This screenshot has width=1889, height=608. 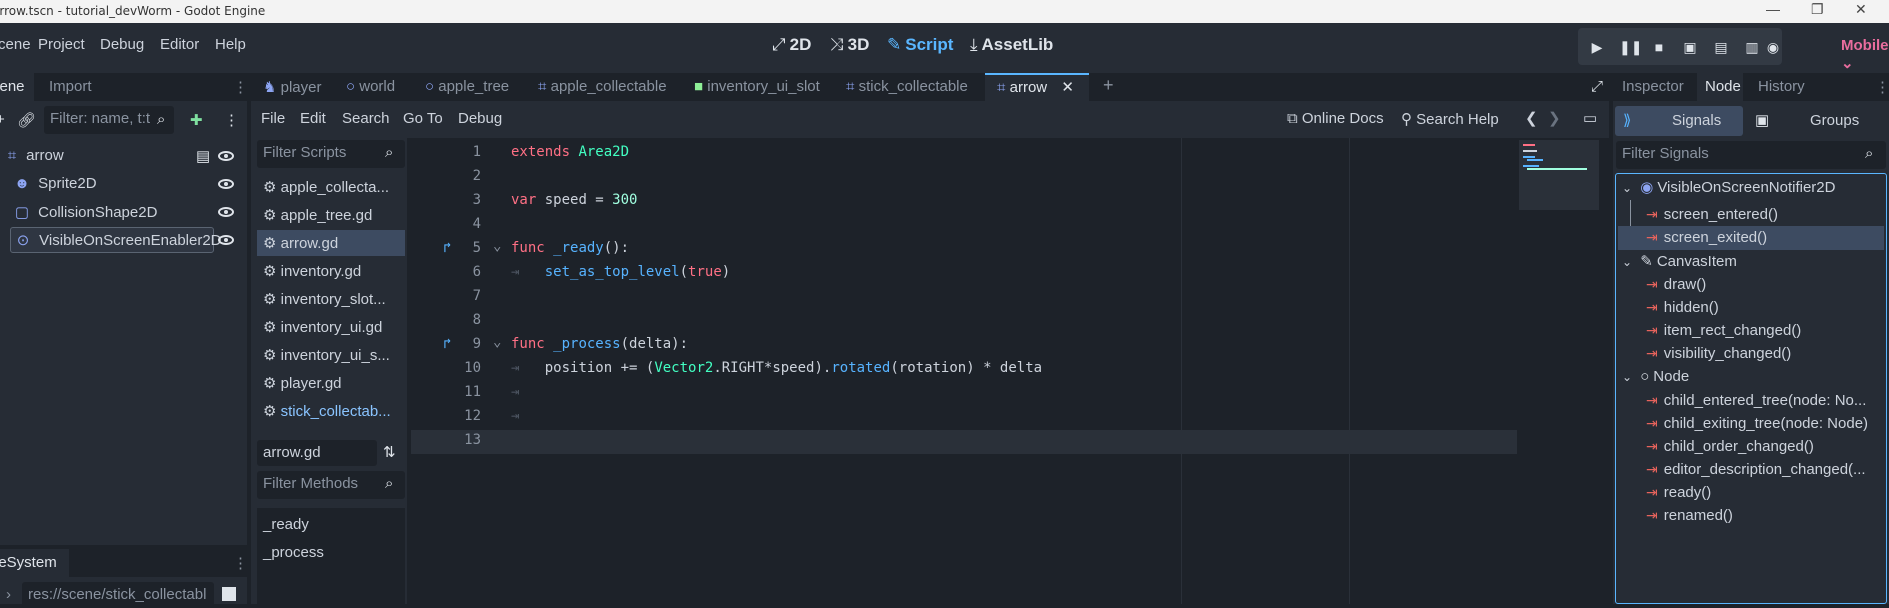 What do you see at coordinates (1678, 492) in the screenshot?
I see `signal-item: ⇥ ready()` at bounding box center [1678, 492].